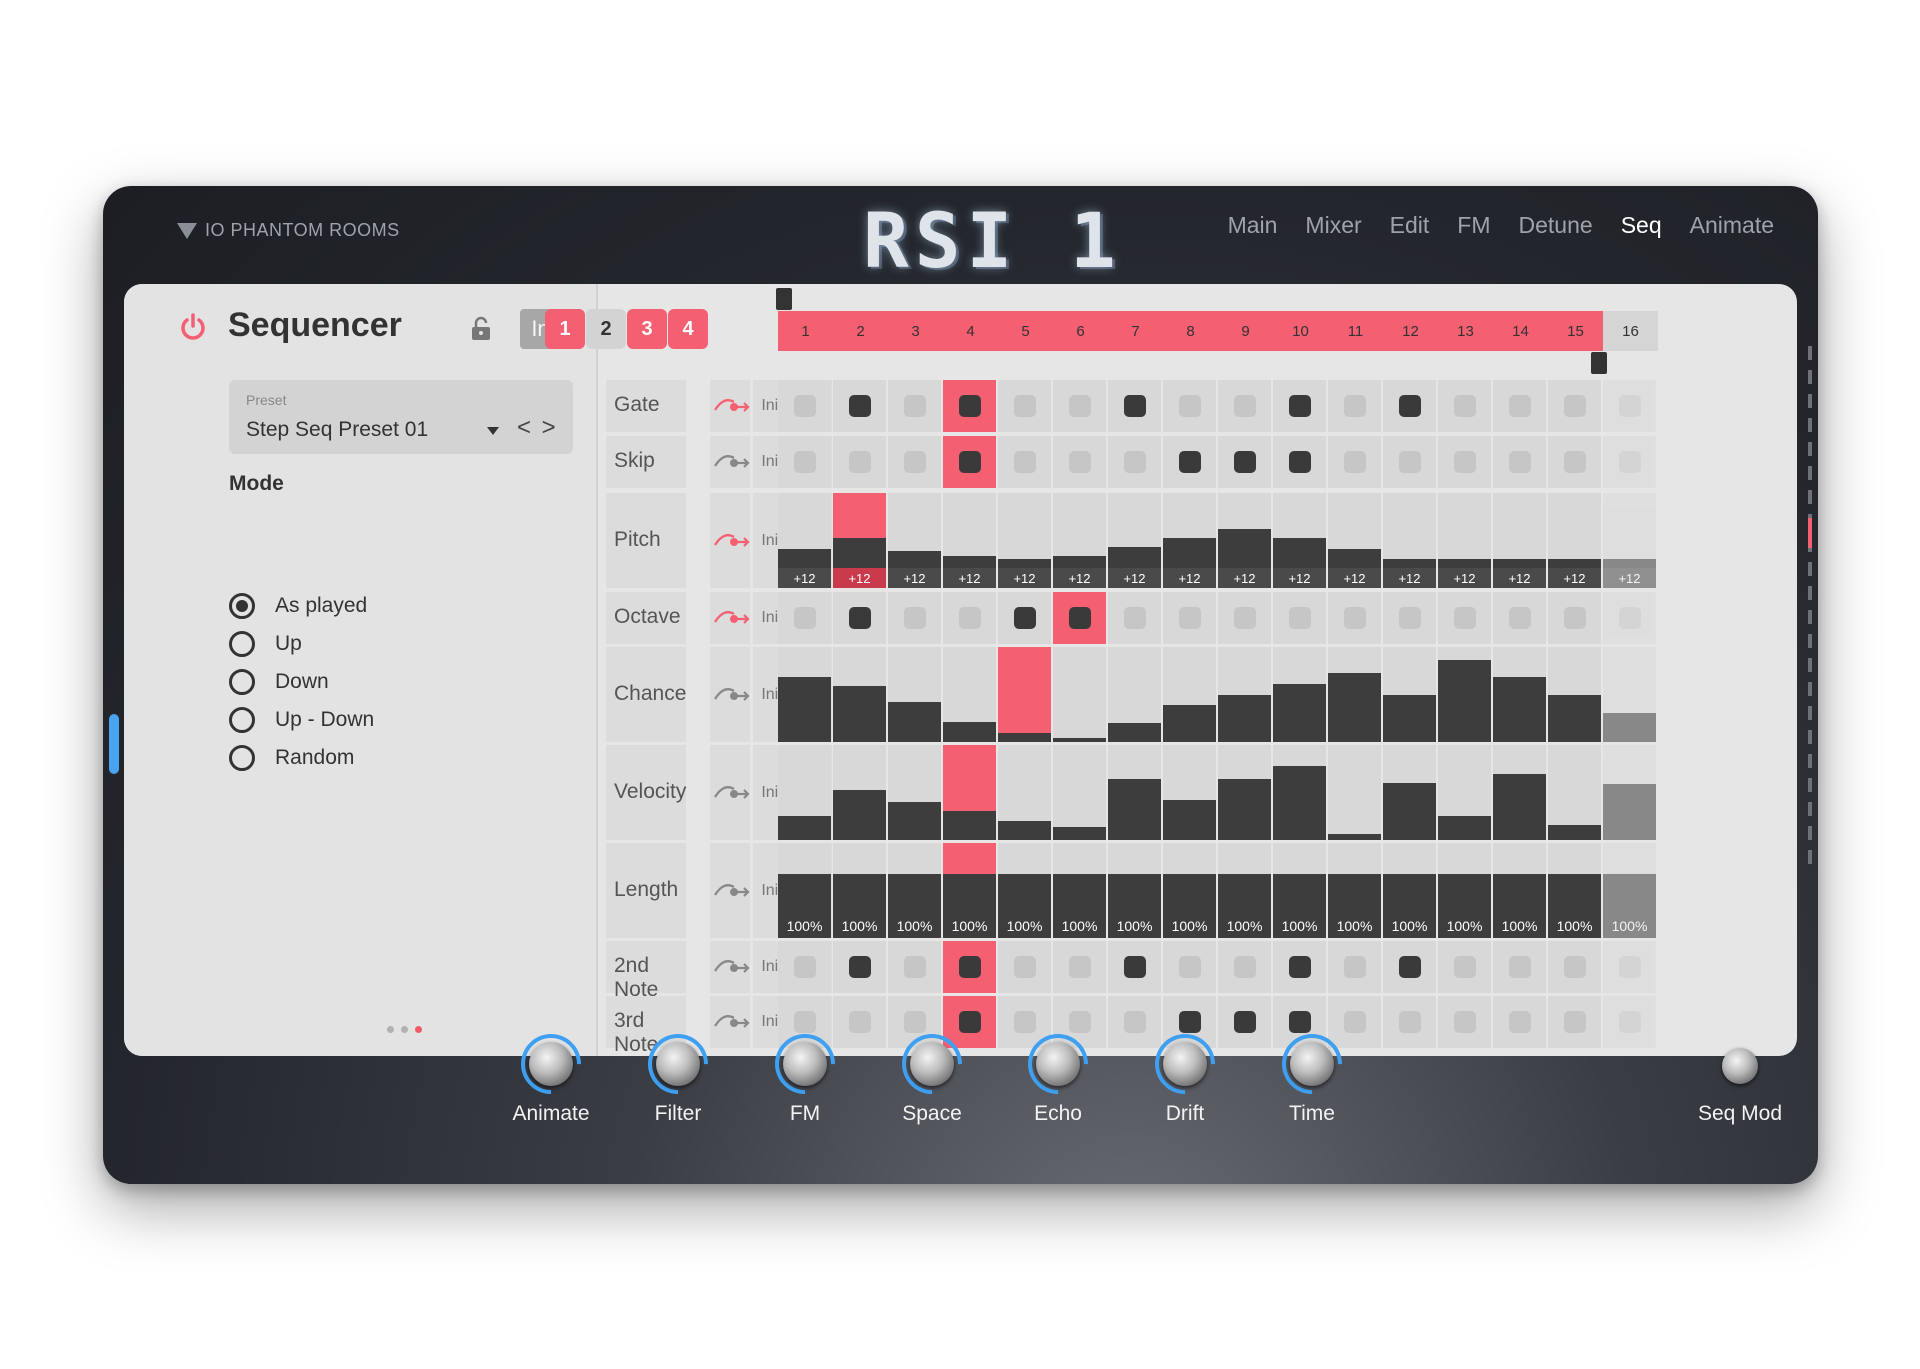 The width and height of the screenshot is (1920, 1369). I want to click on step-number: 9, so click(1245, 331).